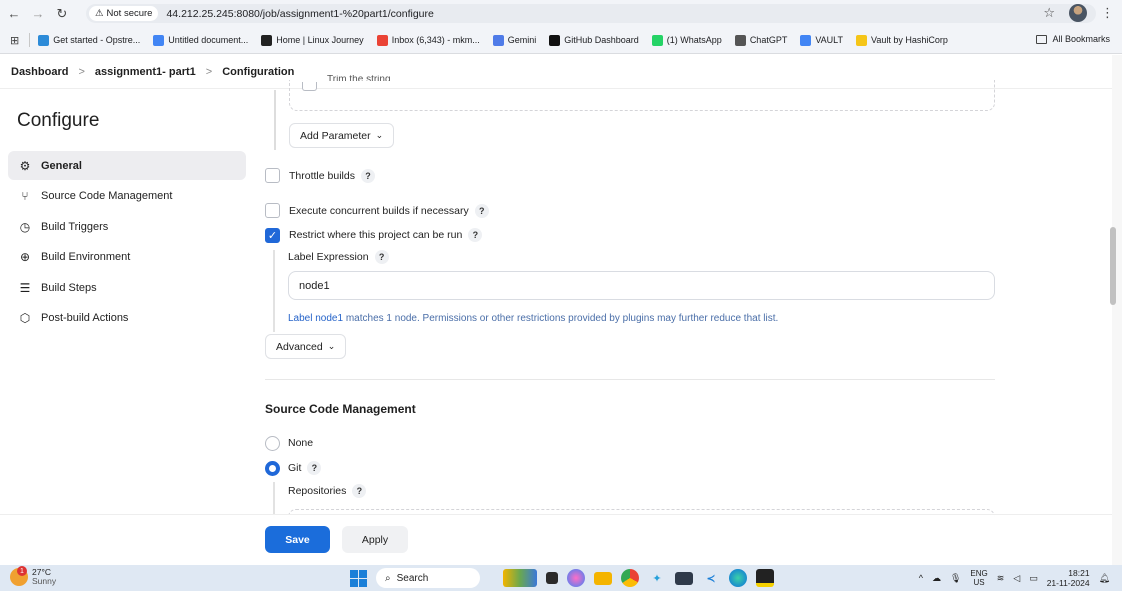 The height and width of the screenshot is (591, 1122). What do you see at coordinates (306, 346) in the screenshot?
I see `advanced-button: Advanced ⌄` at bounding box center [306, 346].